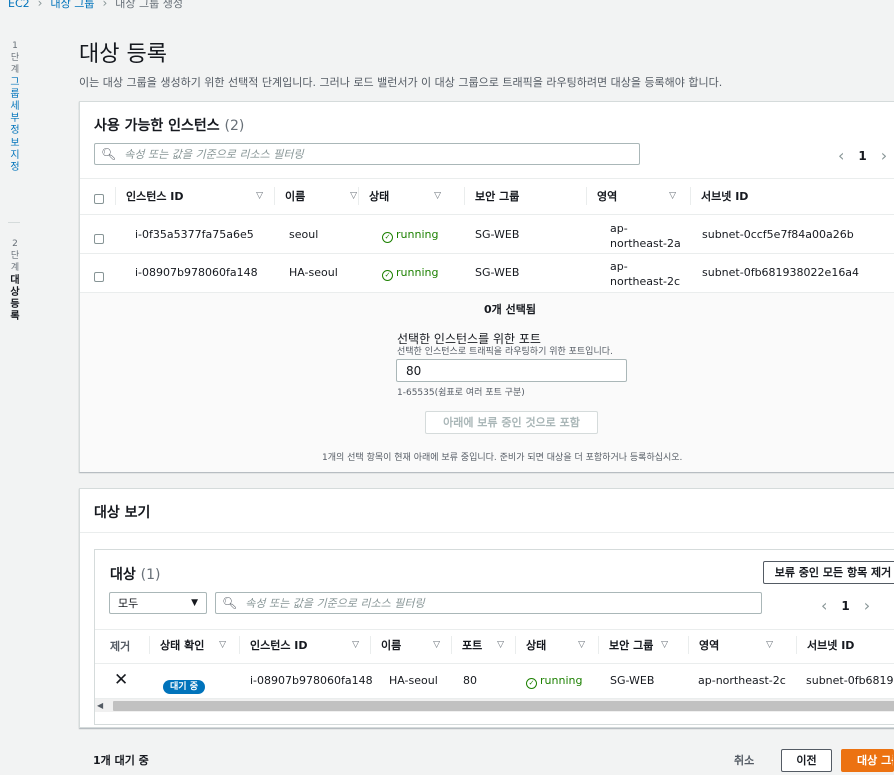  I want to click on filter-select-value: 모두, so click(128, 603).